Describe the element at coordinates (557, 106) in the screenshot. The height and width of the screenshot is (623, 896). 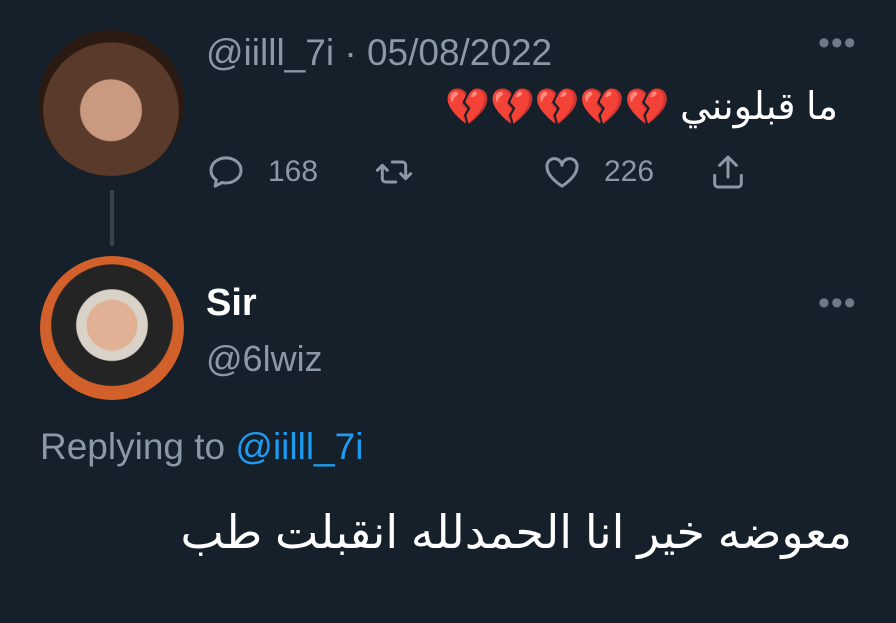
I see `broken-heart-emojis: 💔💔💔💔💔` at that location.